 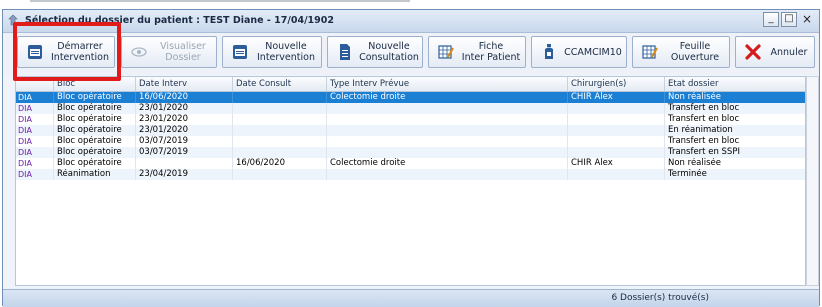 What do you see at coordinates (184, 163) in the screenshot?
I see `row-date-interv` at bounding box center [184, 163].